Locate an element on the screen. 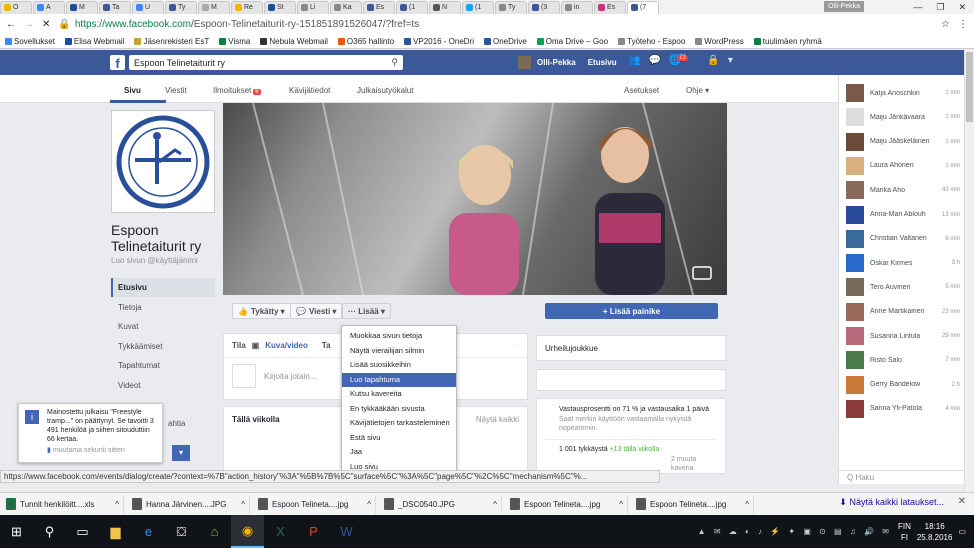 Image resolution: width=974 pixels, height=548 pixels. bookmark-item: Elisa Webmail is located at coordinates (94, 41).